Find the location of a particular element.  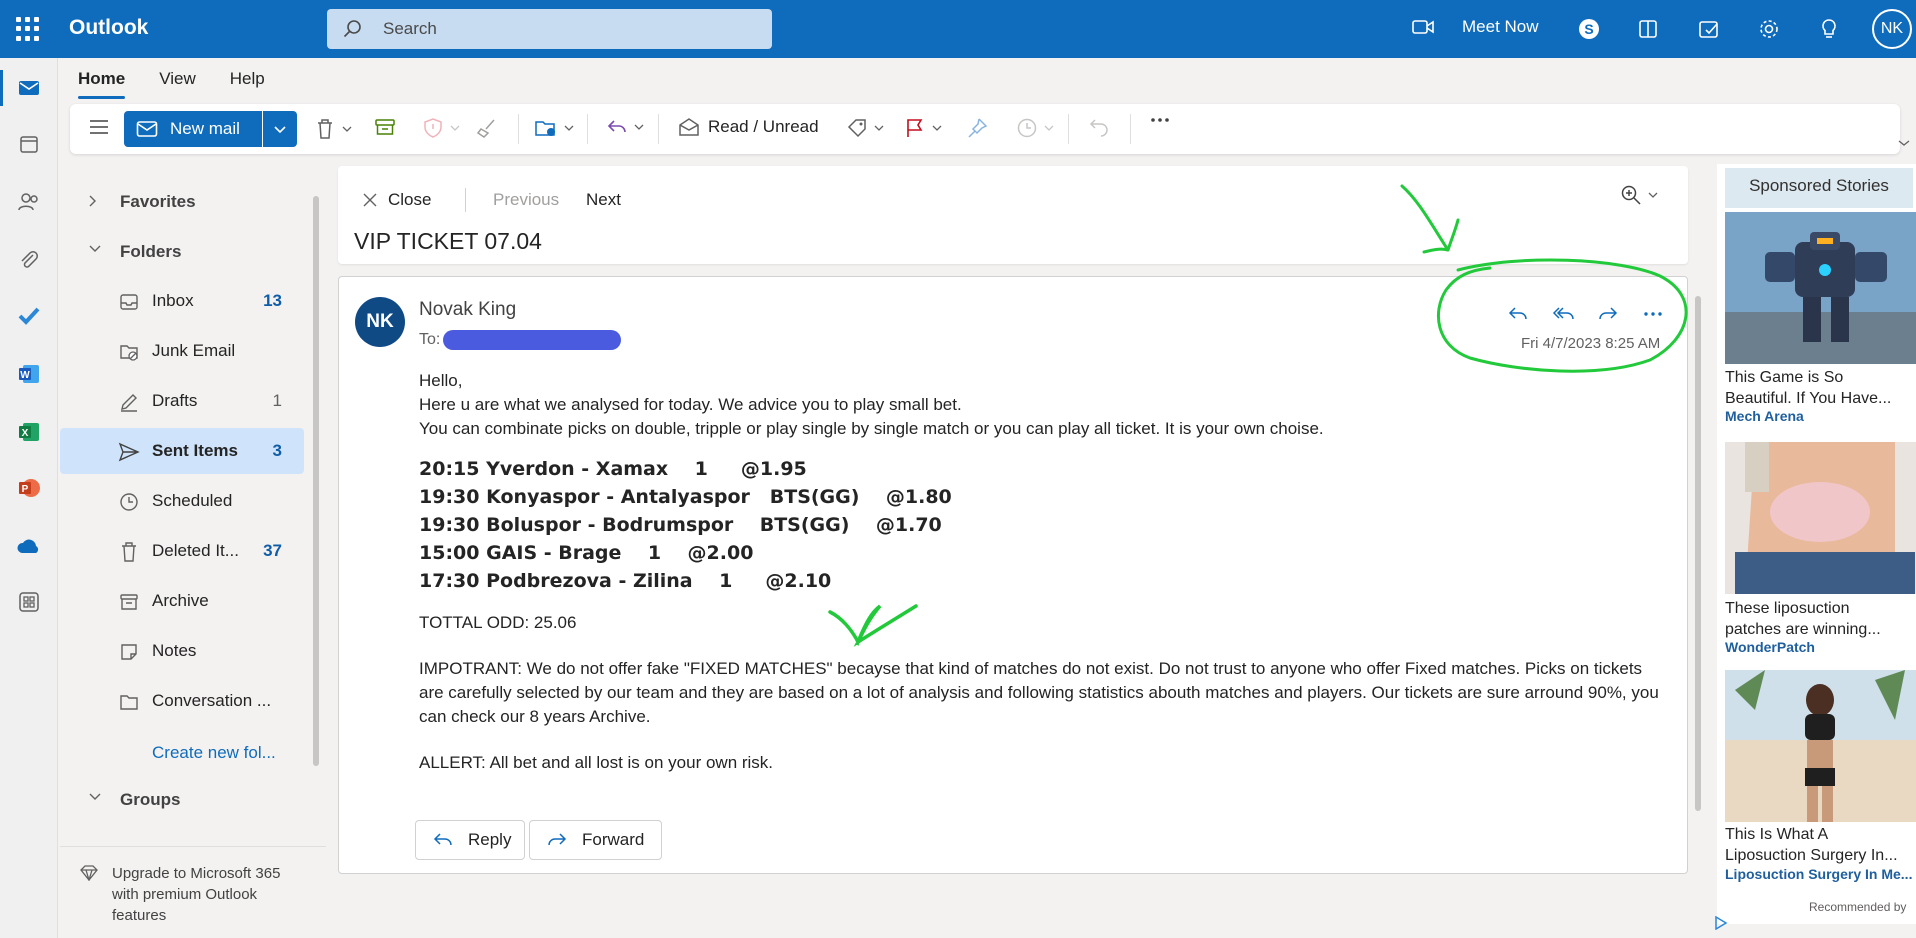

ribbon-tabs: Home View Help is located at coordinates (188, 82).